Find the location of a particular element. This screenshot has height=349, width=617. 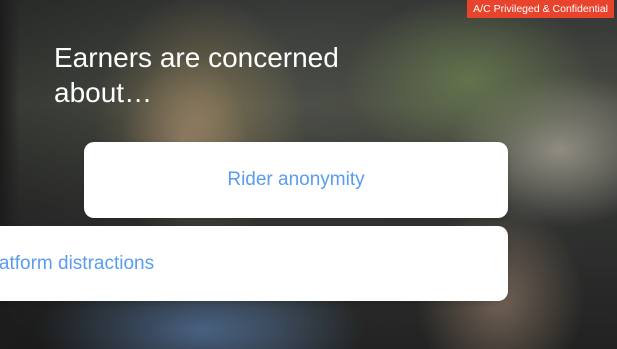

concern-label: Rider anonymity is located at coordinates (296, 179).